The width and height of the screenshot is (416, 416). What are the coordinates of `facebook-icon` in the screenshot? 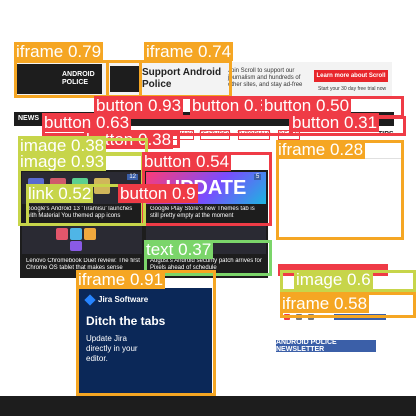 It's located at (311, 317).